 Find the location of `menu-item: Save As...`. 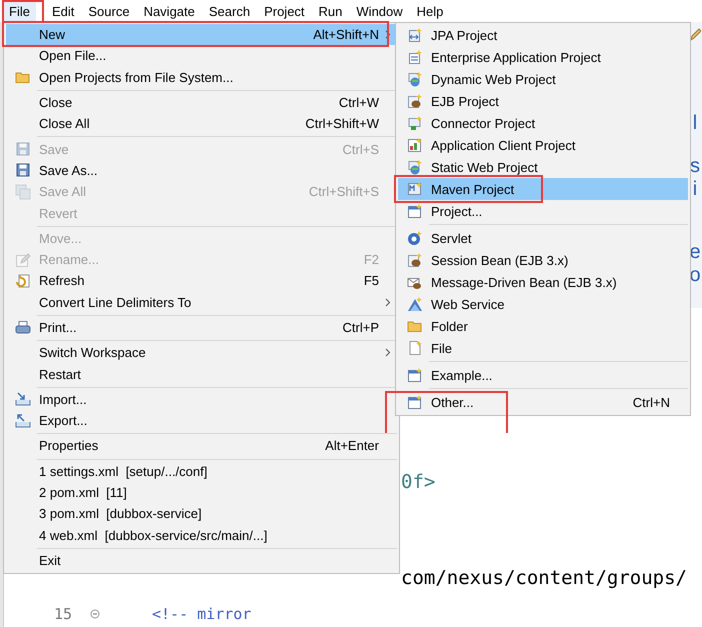

menu-item: Save As... is located at coordinates (201, 171).